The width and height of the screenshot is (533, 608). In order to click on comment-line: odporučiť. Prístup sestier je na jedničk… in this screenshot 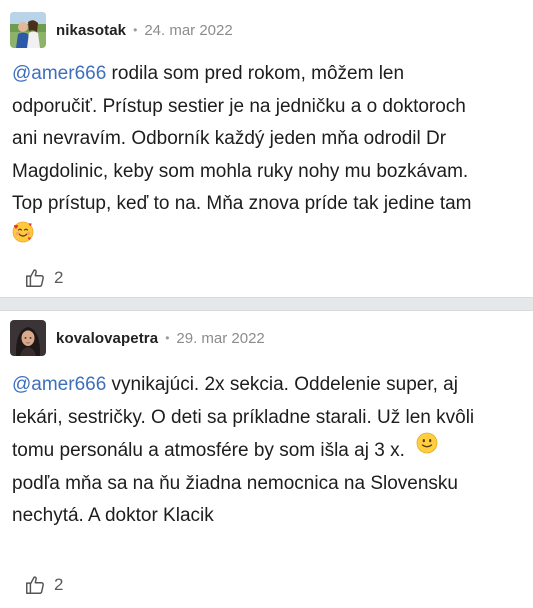, I will do `click(239, 106)`.